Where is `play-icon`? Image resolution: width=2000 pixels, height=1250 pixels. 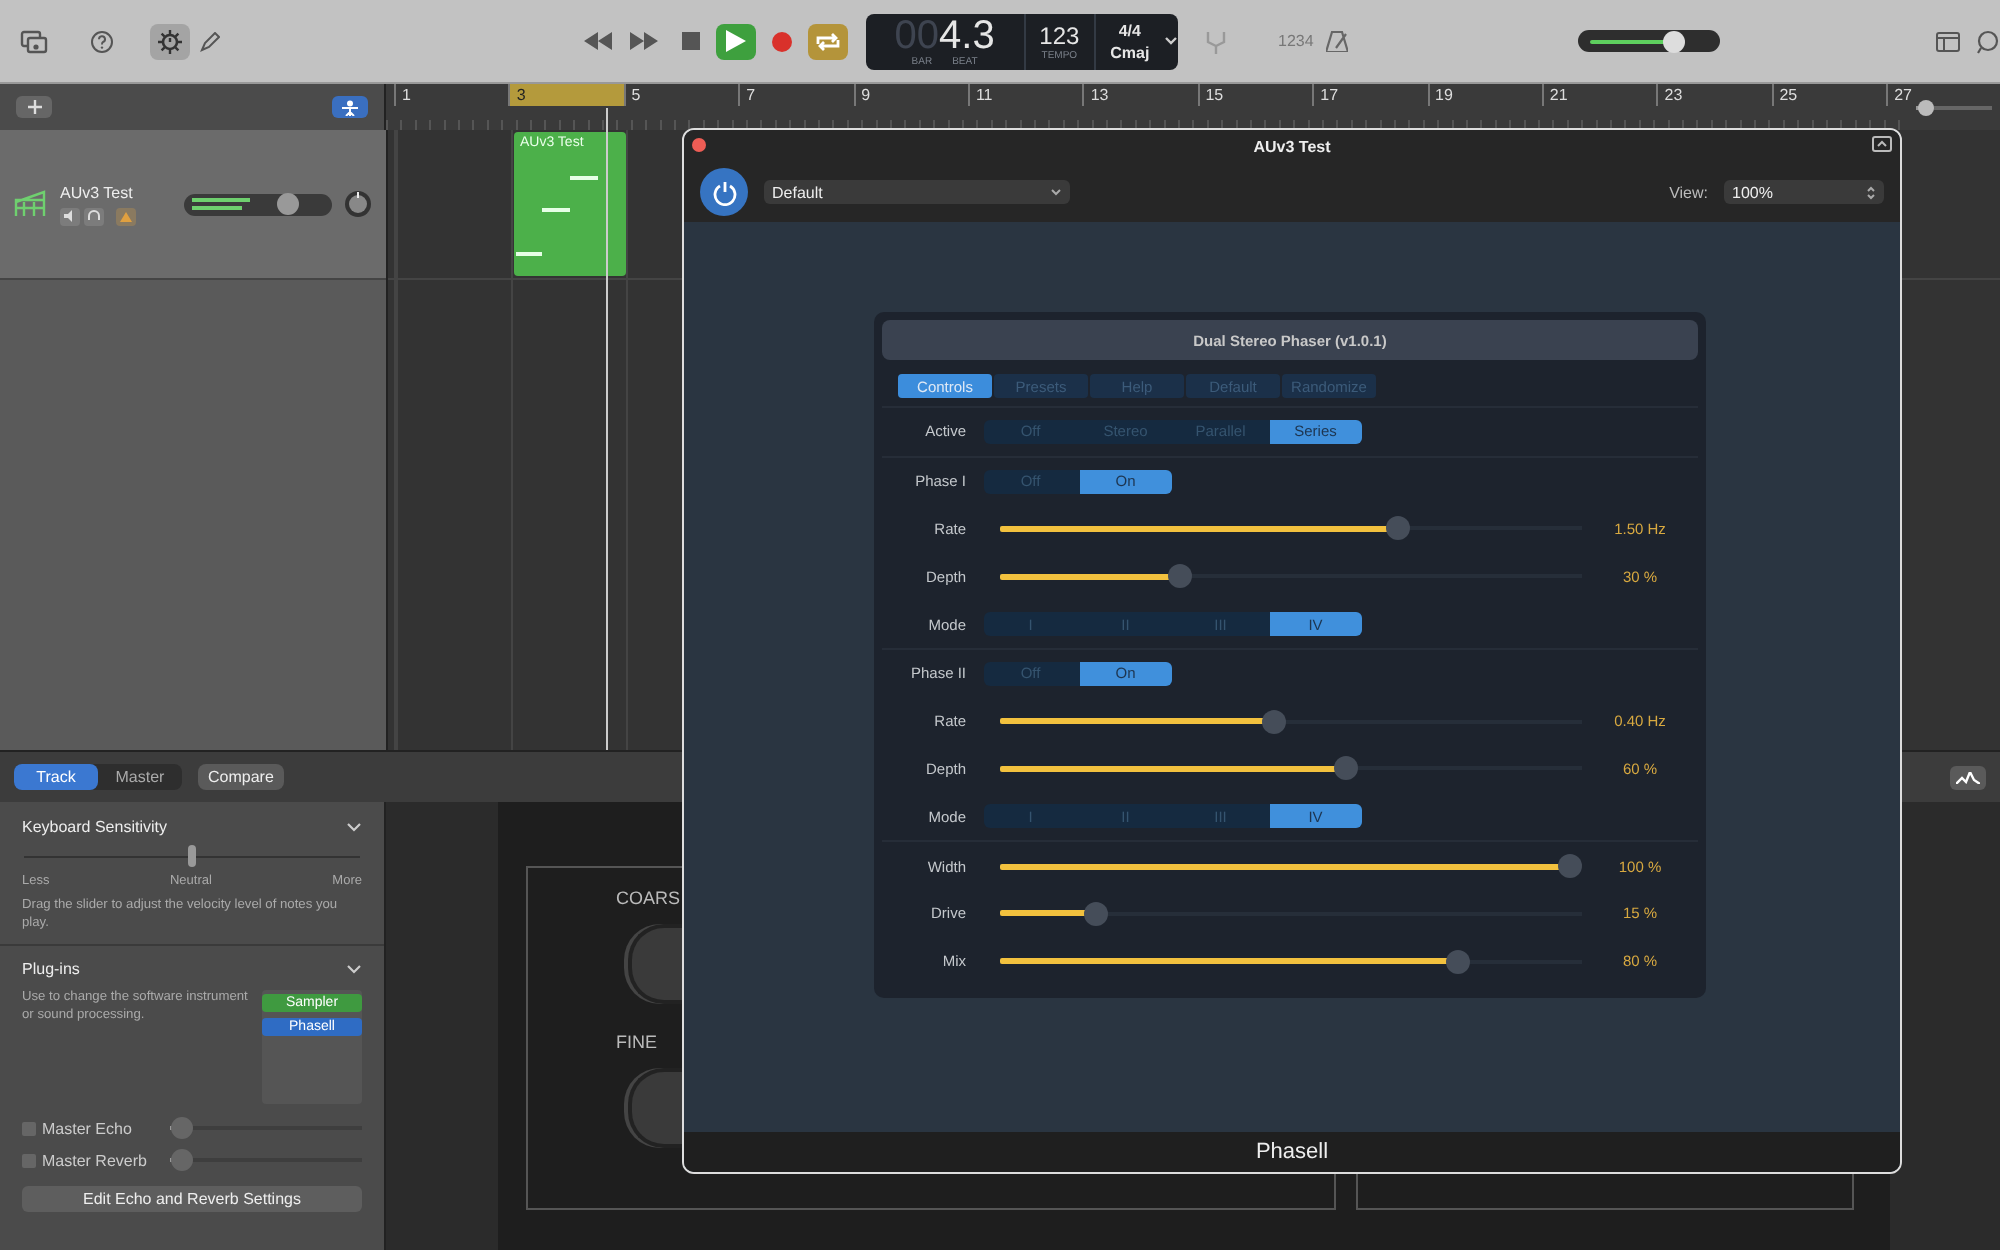 play-icon is located at coordinates (736, 41).